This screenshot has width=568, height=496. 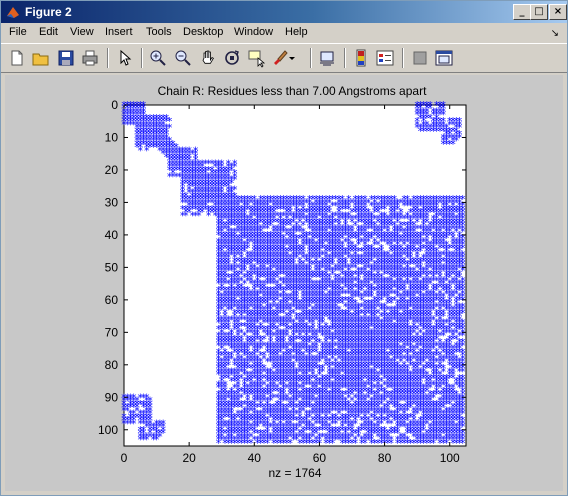 I want to click on show-plot-tools-icon, so click(x=444, y=58).